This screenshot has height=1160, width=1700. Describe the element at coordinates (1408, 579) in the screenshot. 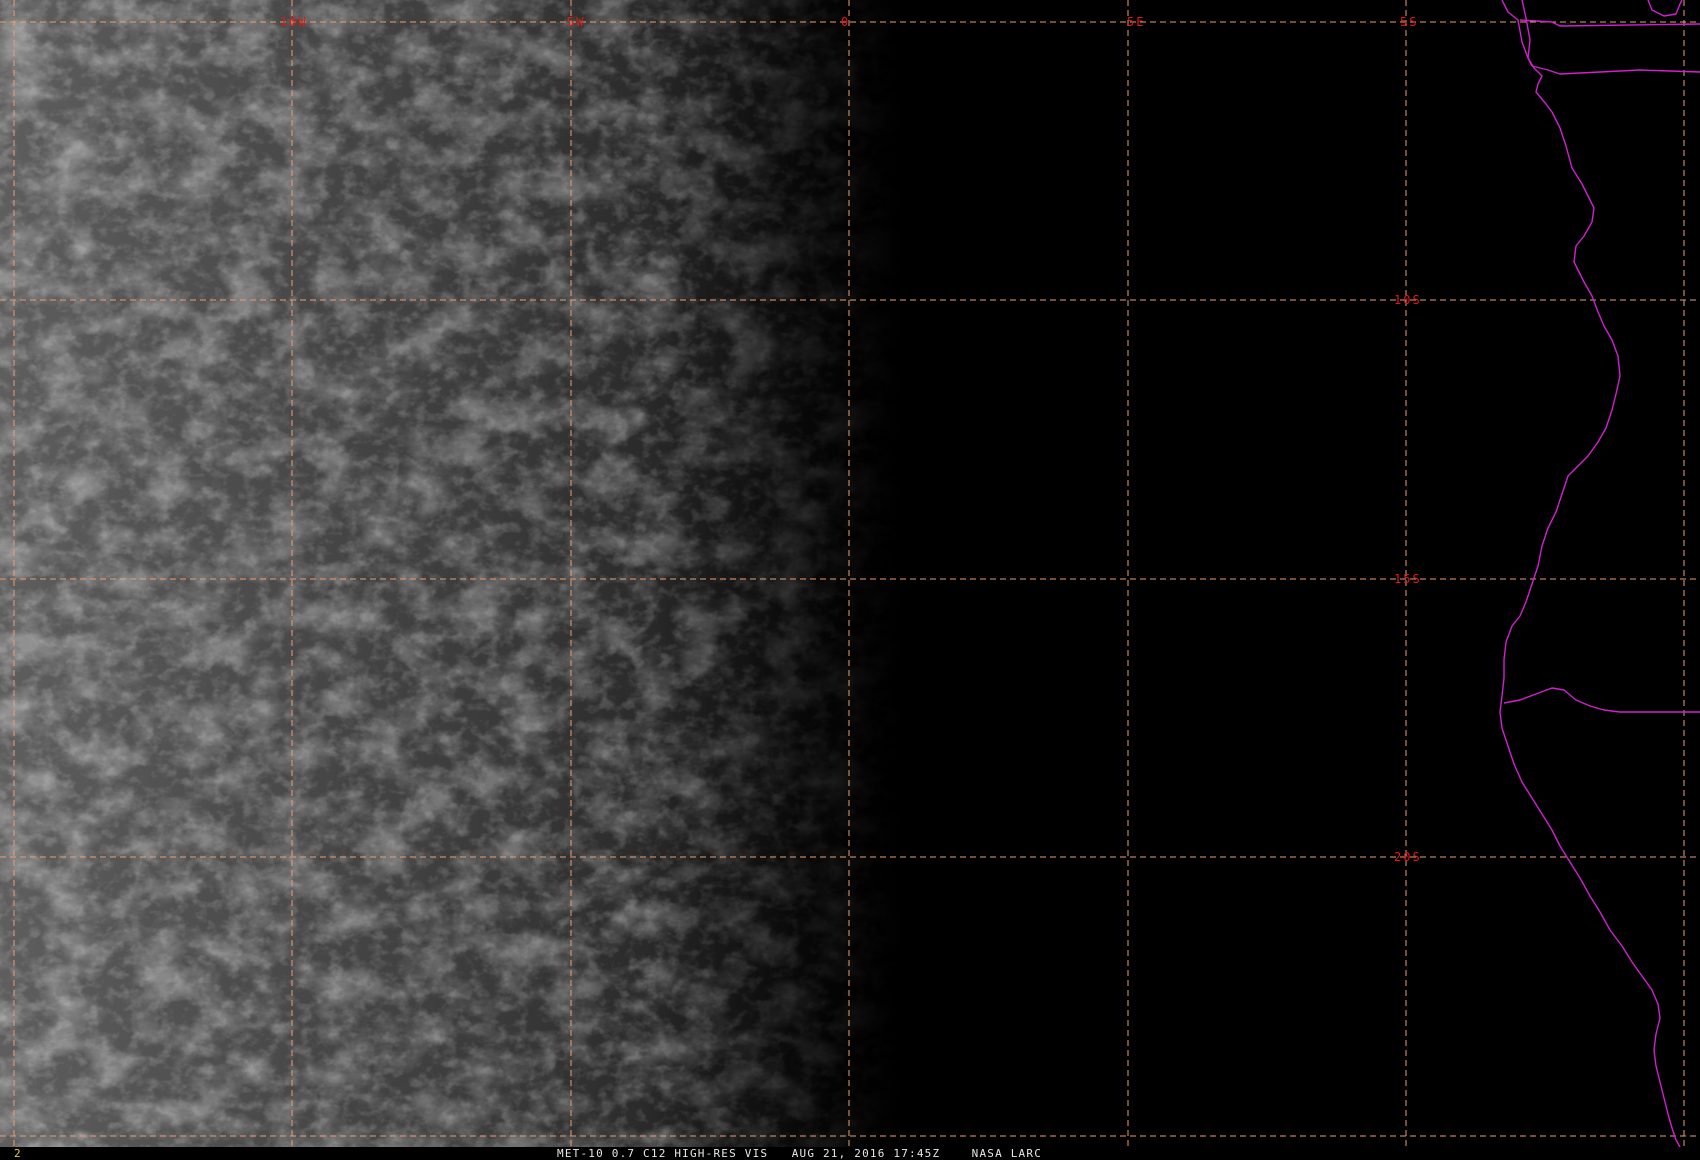

I see `latitude-label: 15S` at that location.